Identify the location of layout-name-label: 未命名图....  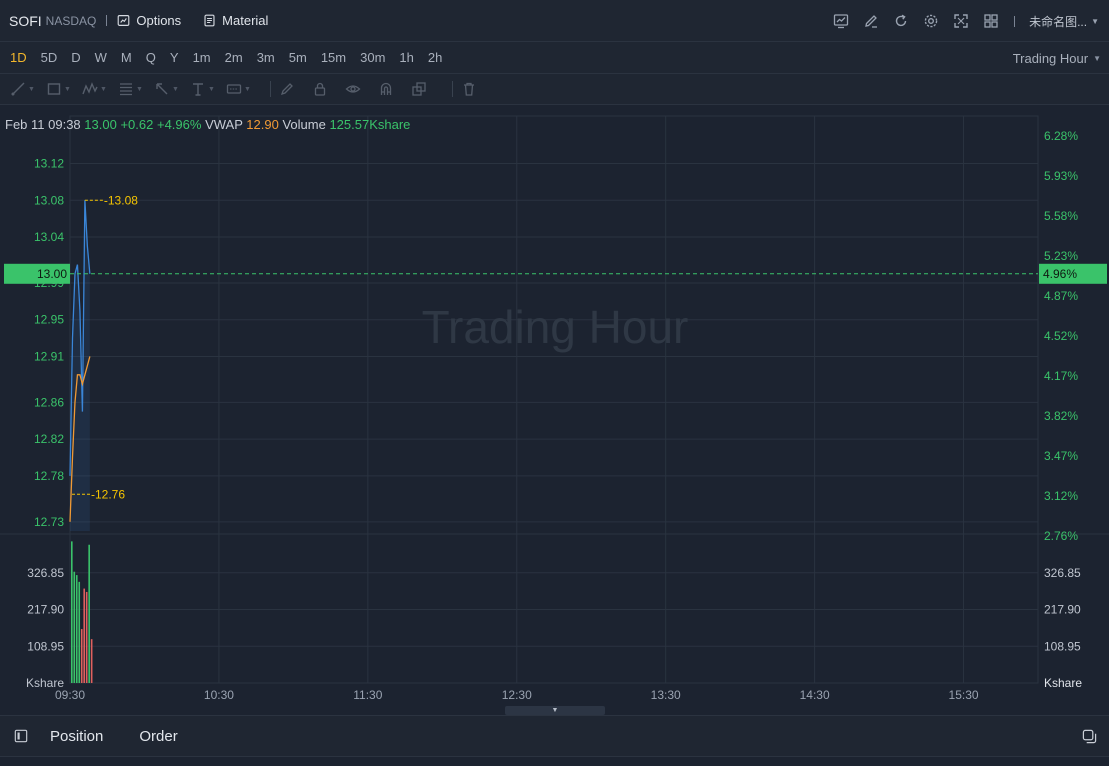
(1058, 21).